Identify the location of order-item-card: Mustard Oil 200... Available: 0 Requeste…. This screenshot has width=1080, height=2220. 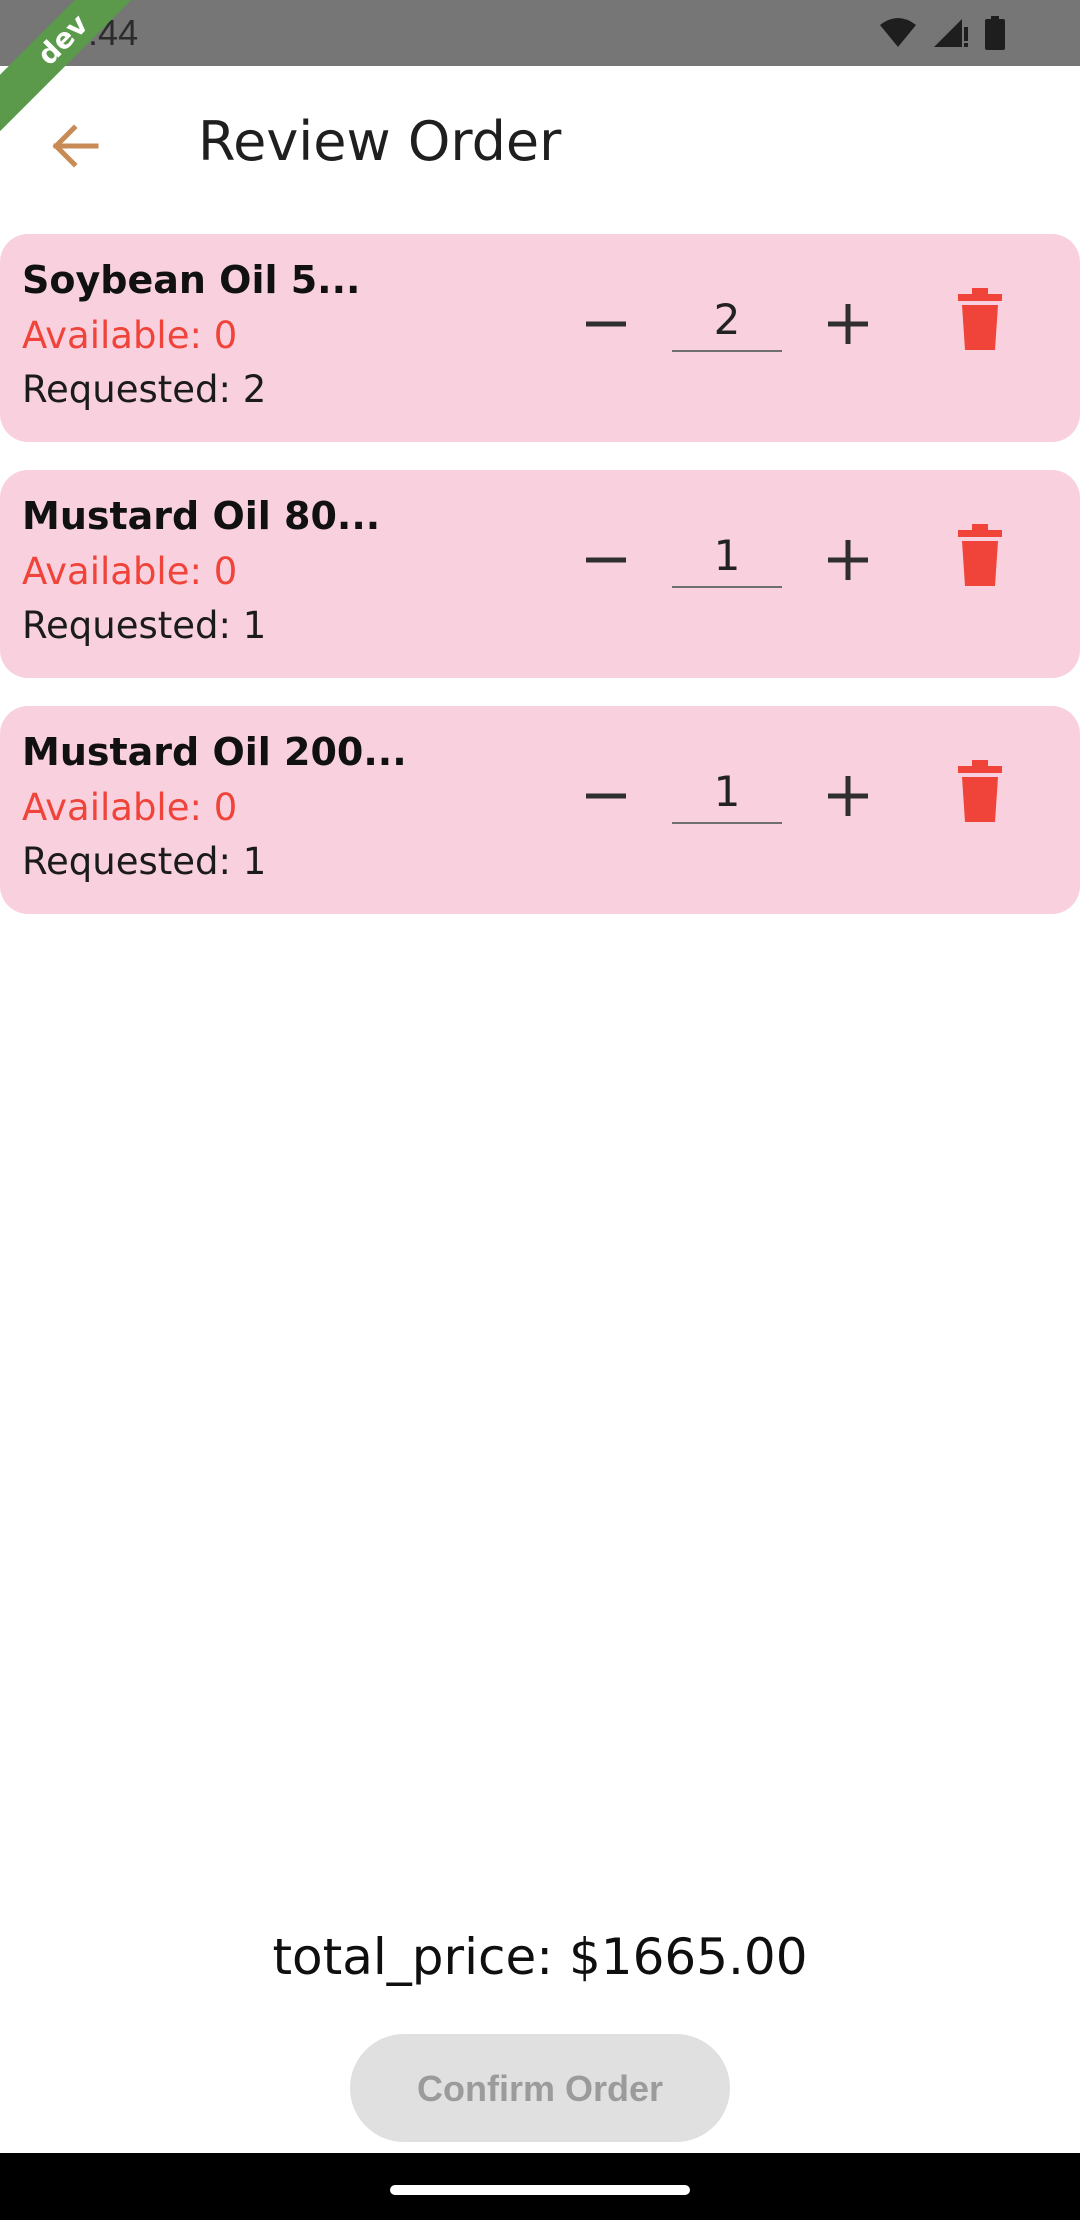
(540, 810).